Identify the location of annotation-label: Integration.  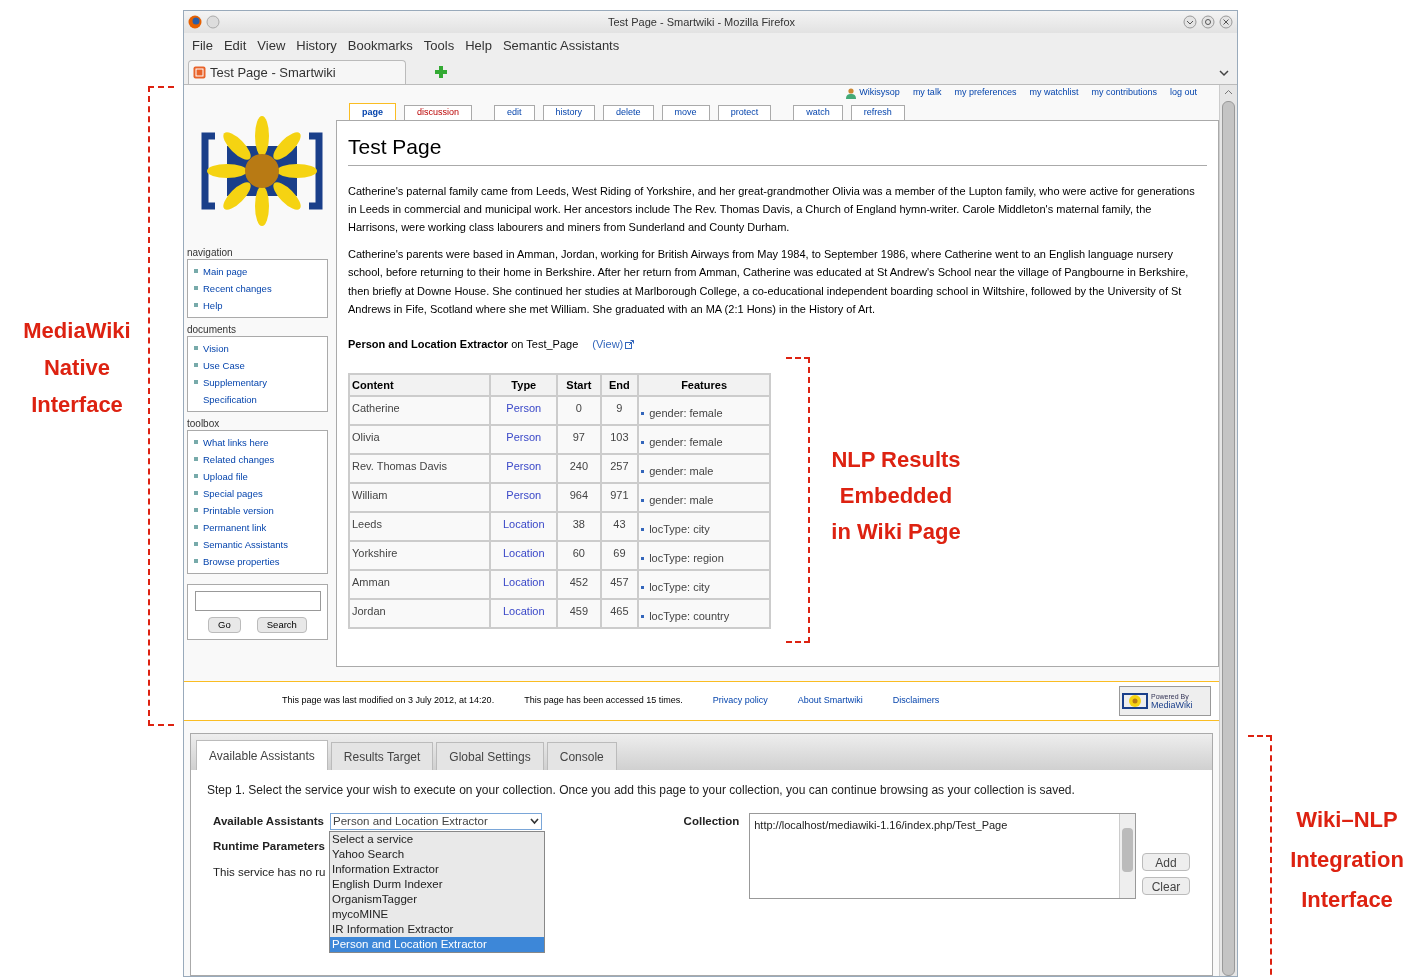
(1347, 860).